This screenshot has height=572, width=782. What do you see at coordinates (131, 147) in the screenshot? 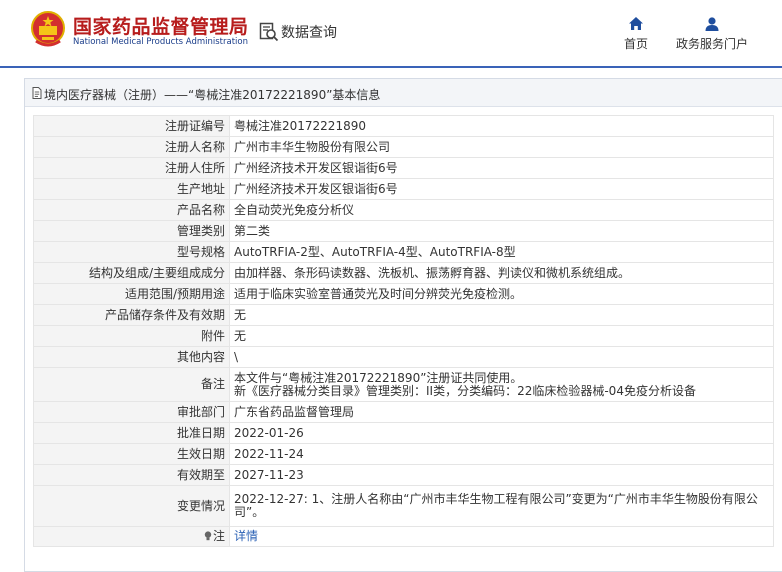
I see `field-label: 注册人名称` at bounding box center [131, 147].